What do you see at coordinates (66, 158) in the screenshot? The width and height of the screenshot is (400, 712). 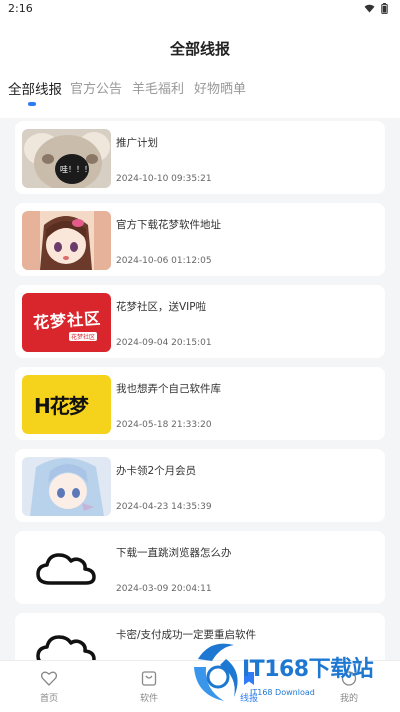 I see `post-thumbnail: 哇！！！` at bounding box center [66, 158].